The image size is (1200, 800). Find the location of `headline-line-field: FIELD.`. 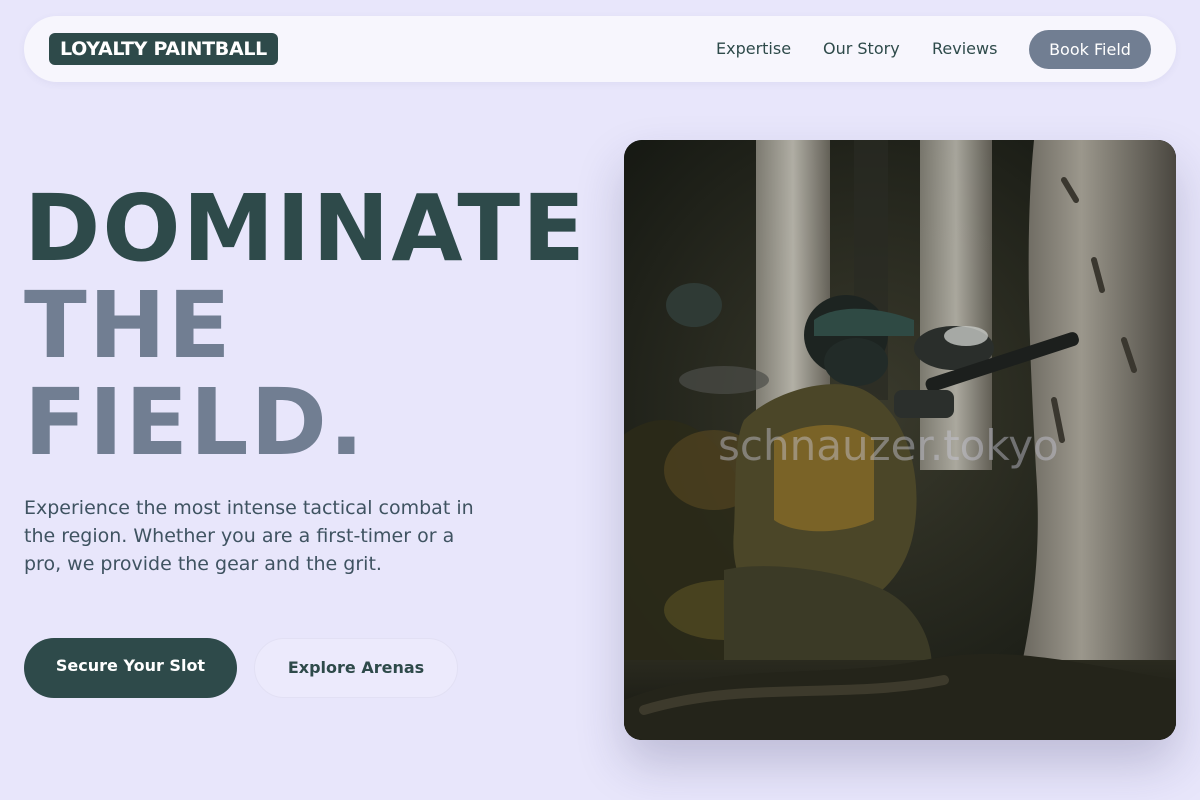

headline-line-field: FIELD. is located at coordinates (195, 422).